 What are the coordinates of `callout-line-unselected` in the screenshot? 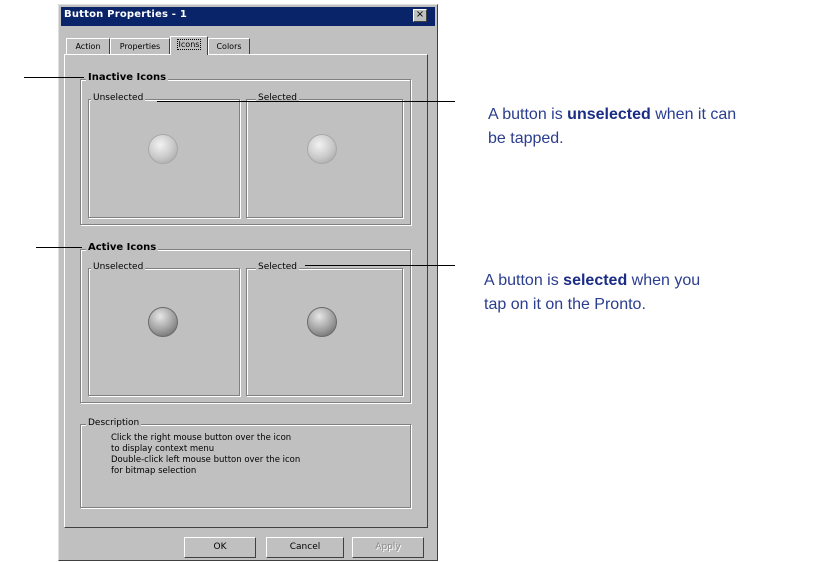 It's located at (306, 101).